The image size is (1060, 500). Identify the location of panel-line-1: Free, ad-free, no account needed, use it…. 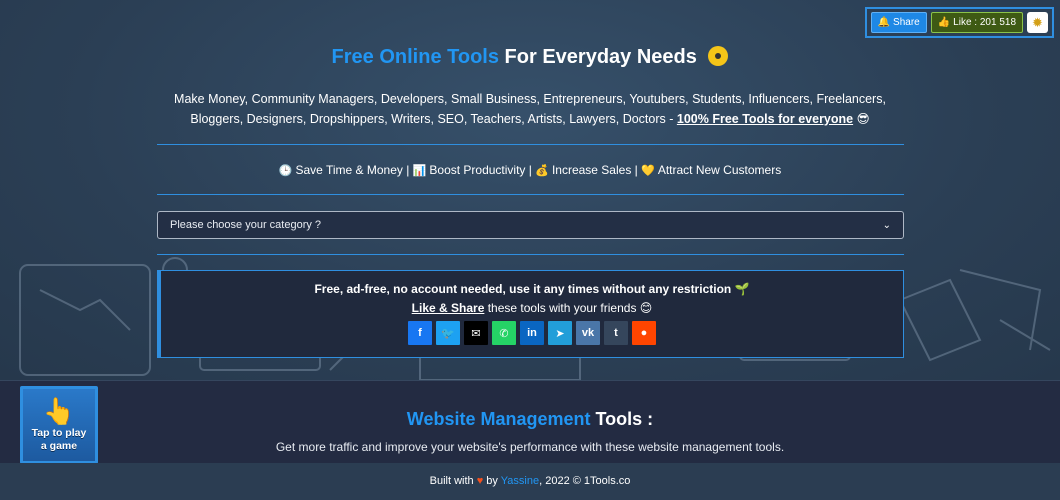
(523, 289).